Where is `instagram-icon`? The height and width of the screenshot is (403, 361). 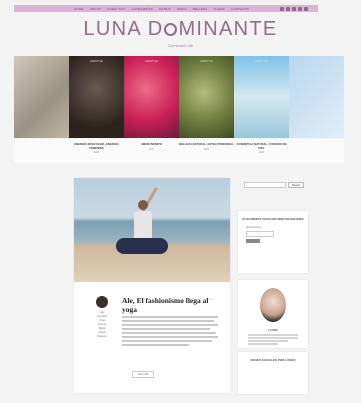 instagram-icon is located at coordinates (294, 8).